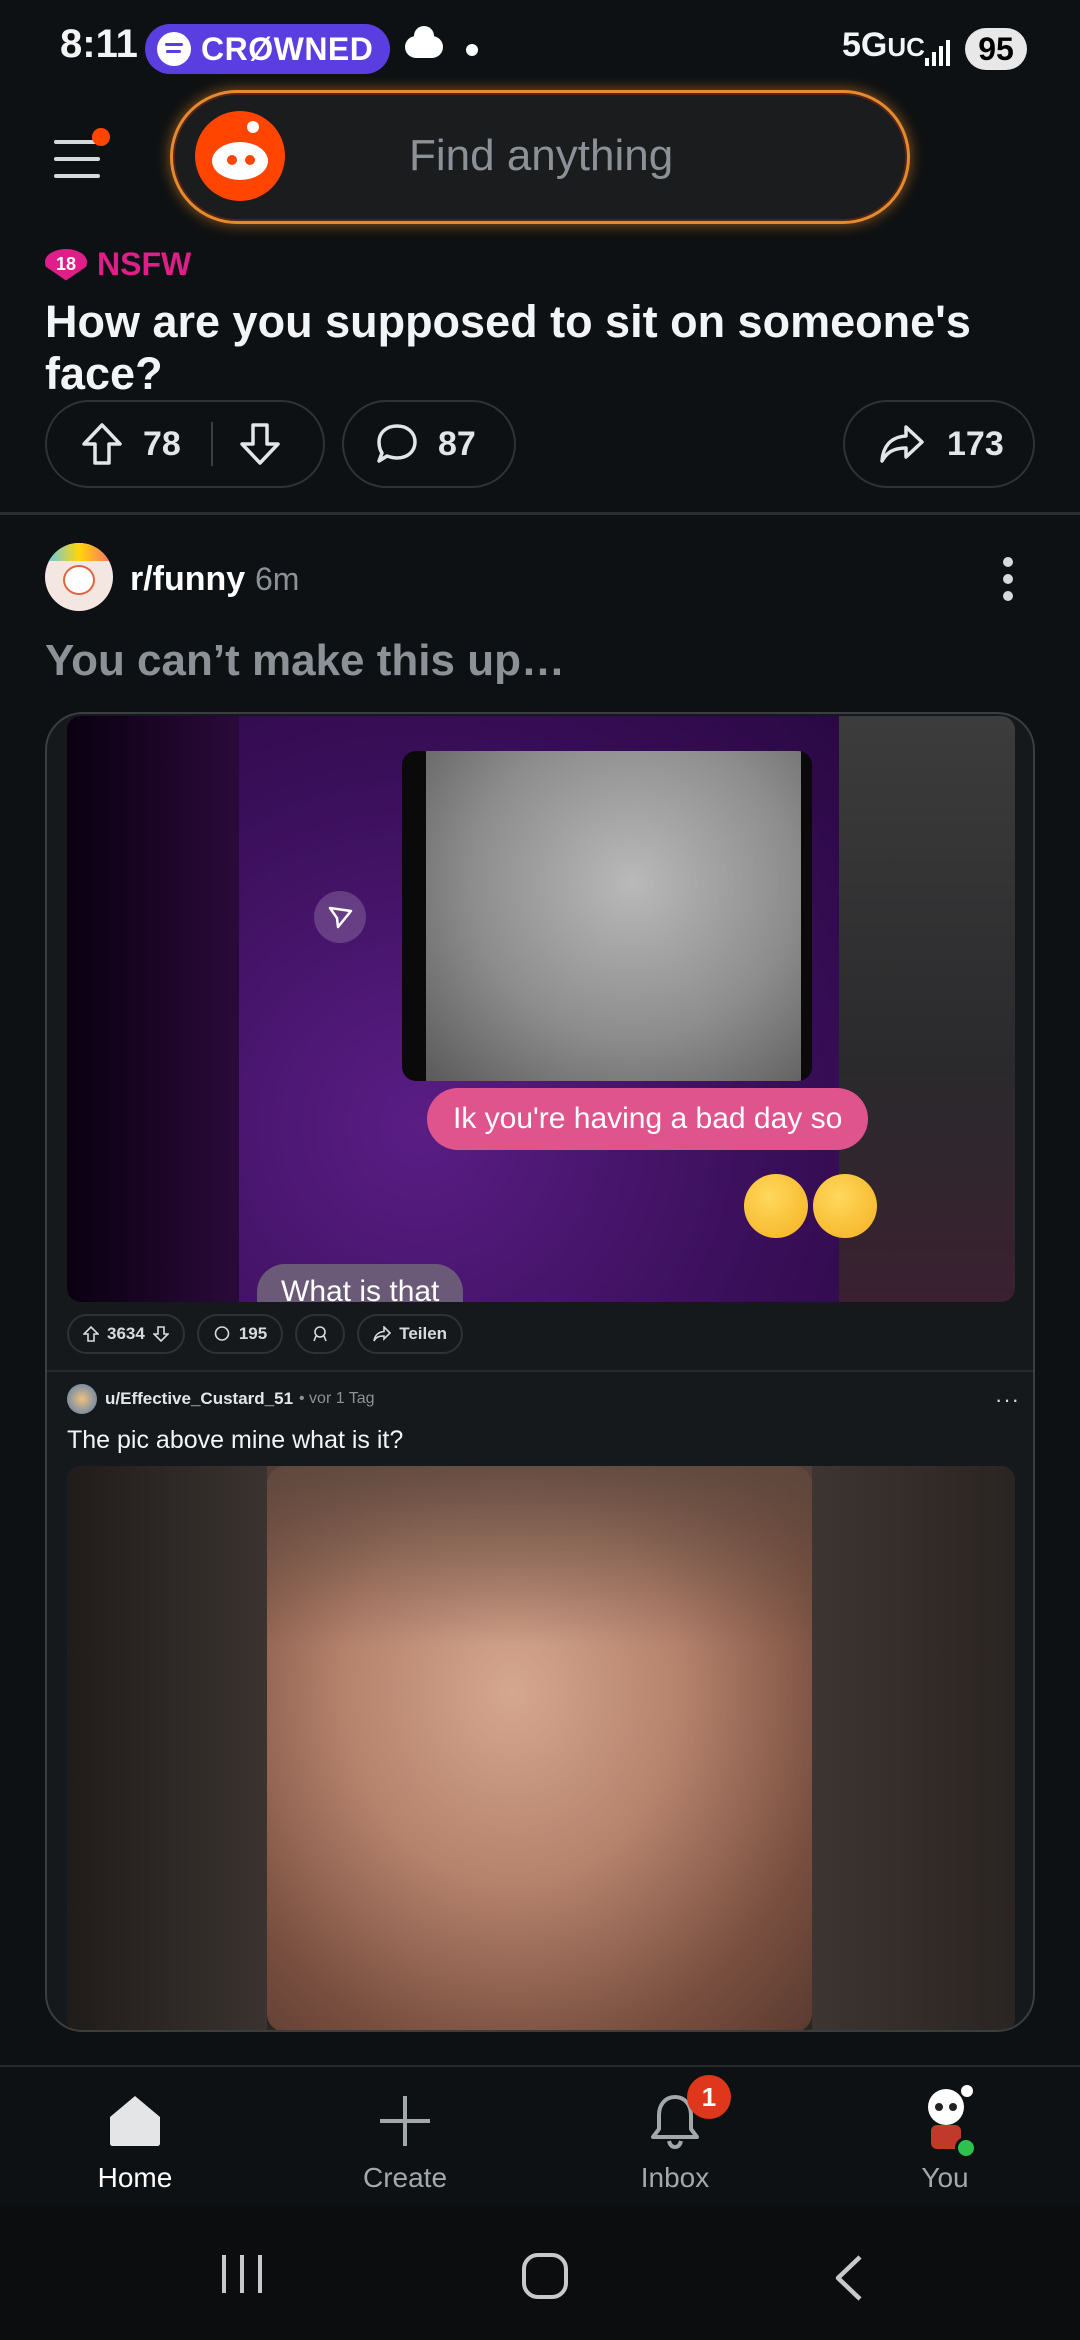  I want to click on embedded-action-bar: 3634 195 Teilen, so click(265, 1334).